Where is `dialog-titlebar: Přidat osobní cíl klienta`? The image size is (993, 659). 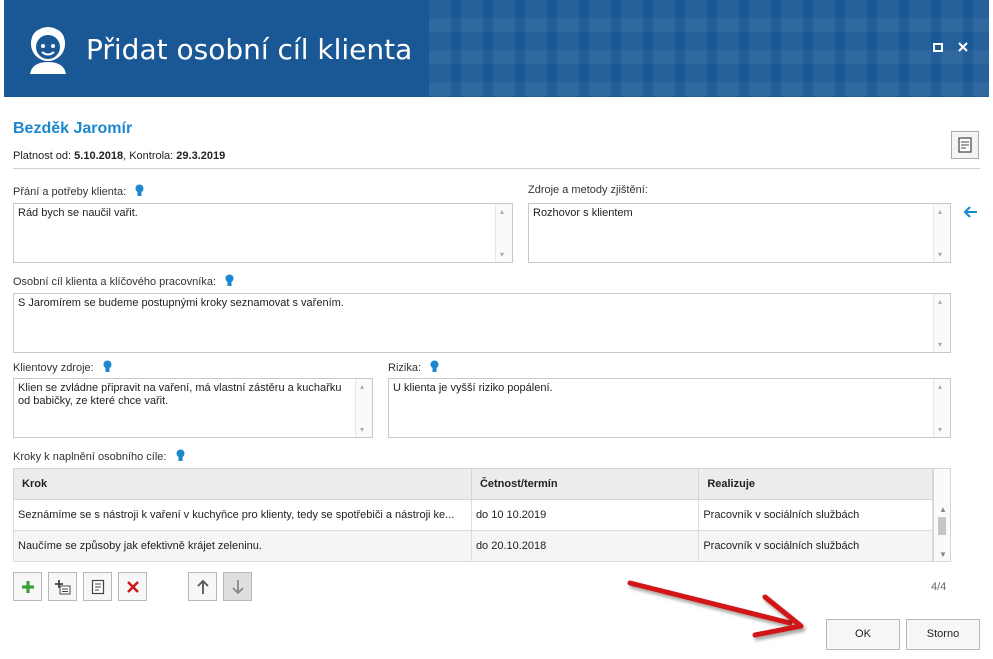 dialog-titlebar: Přidat osobní cíl klienta is located at coordinates (496, 48).